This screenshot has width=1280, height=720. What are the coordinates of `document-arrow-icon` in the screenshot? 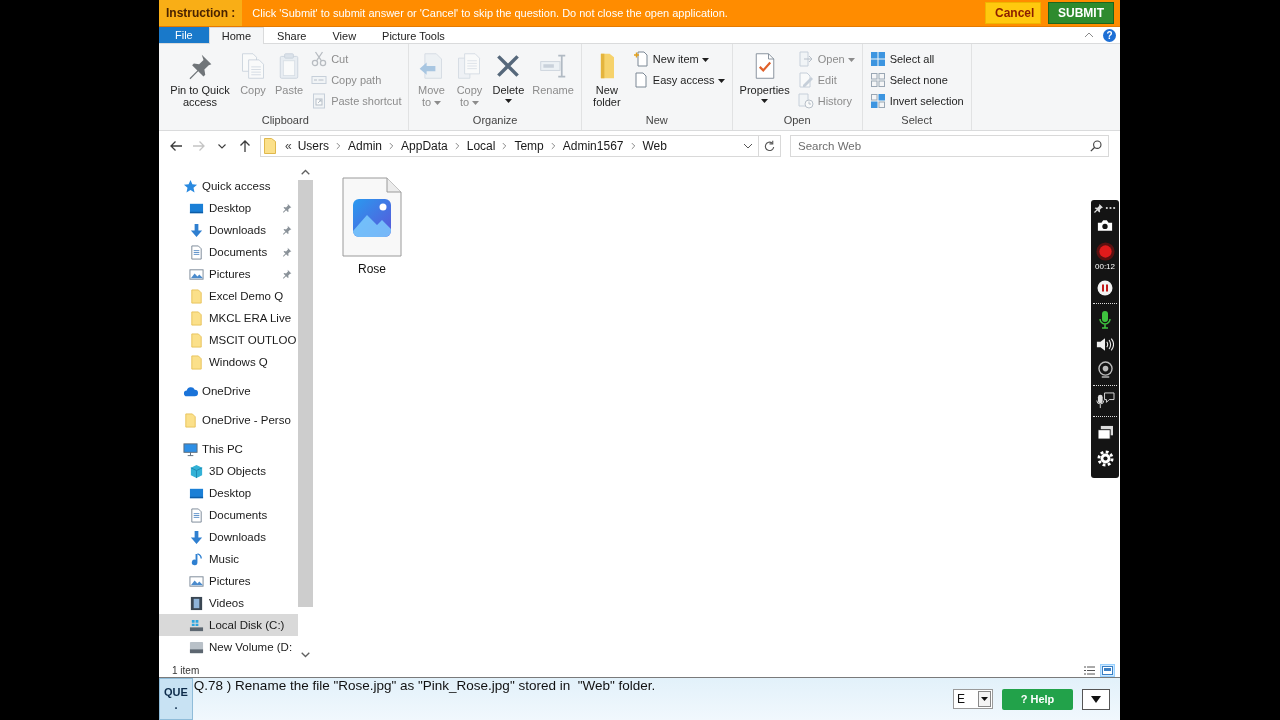 It's located at (805, 58).